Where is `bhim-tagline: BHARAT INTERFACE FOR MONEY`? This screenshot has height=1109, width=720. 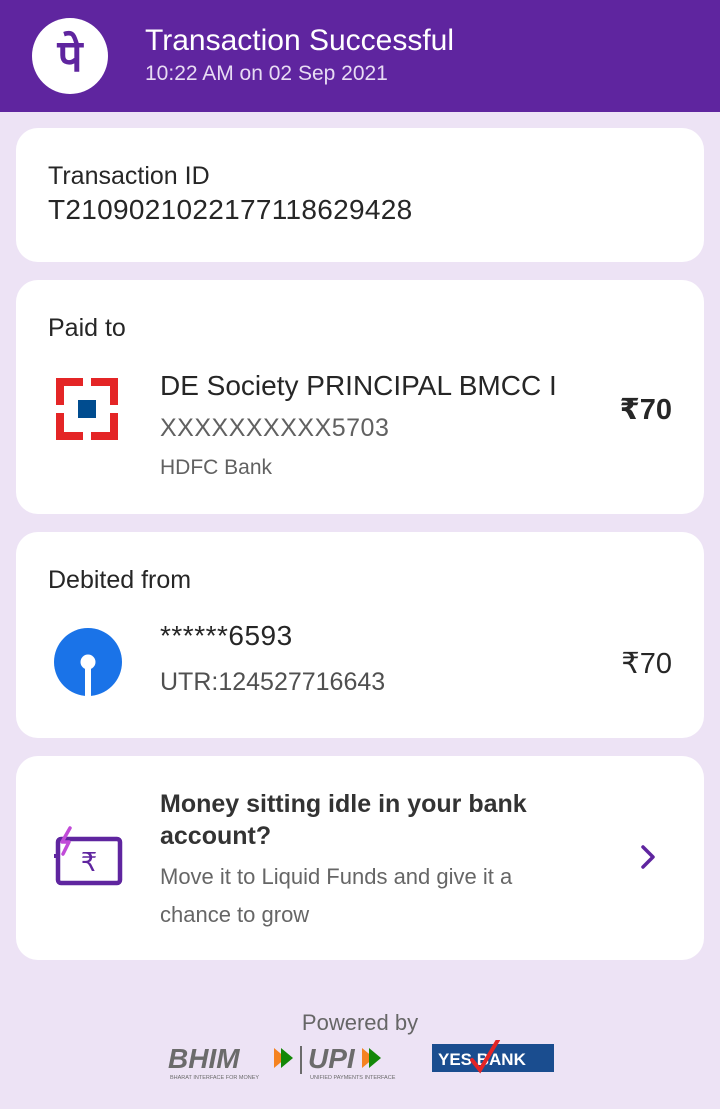
bhim-tagline: BHARAT INTERFACE FOR MONEY is located at coordinates (214, 1078).